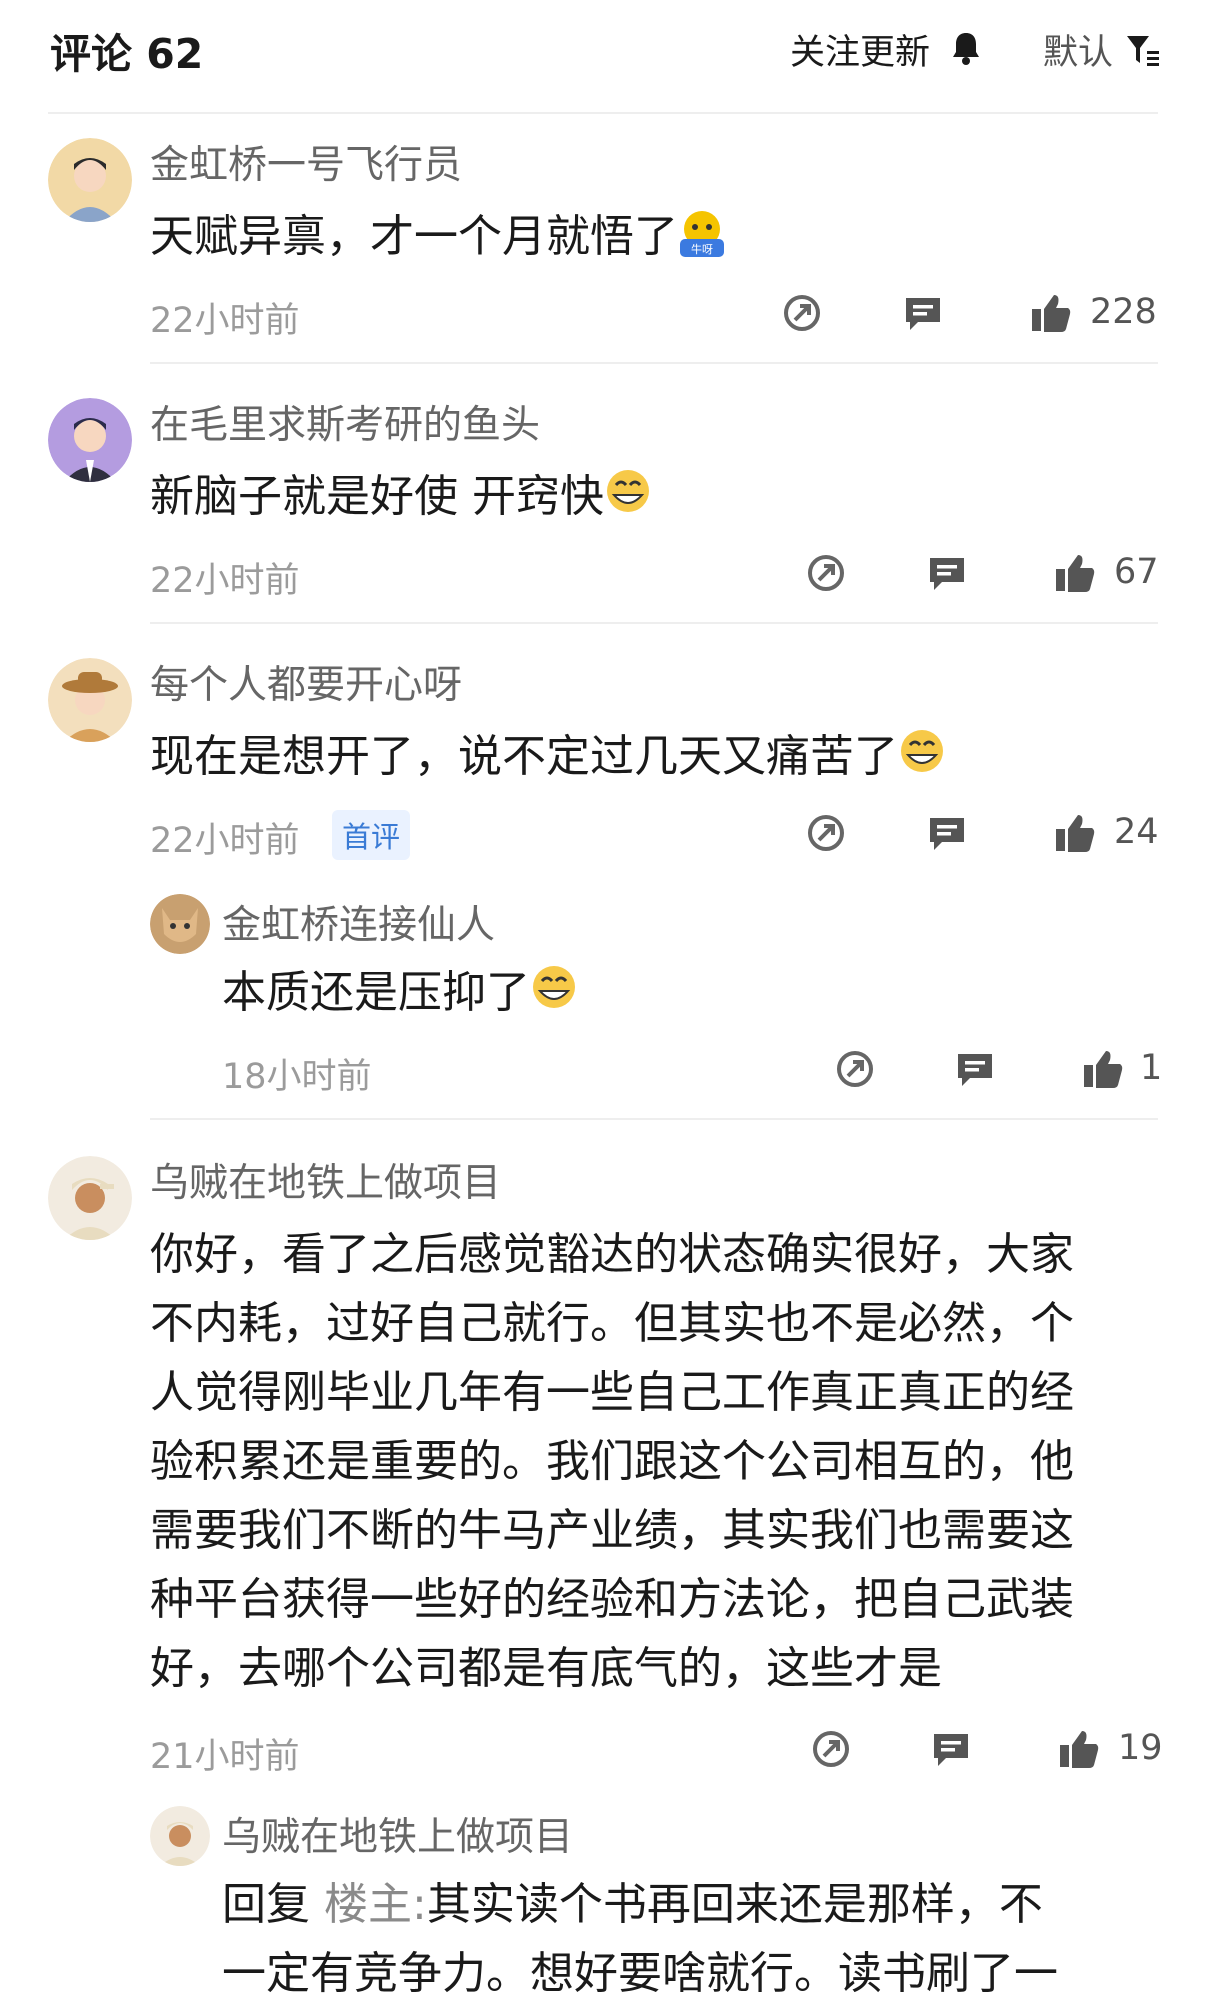  Describe the element at coordinates (325, 1180) in the screenshot. I see `comment-username: 乌贼在地铁上做项目` at that location.